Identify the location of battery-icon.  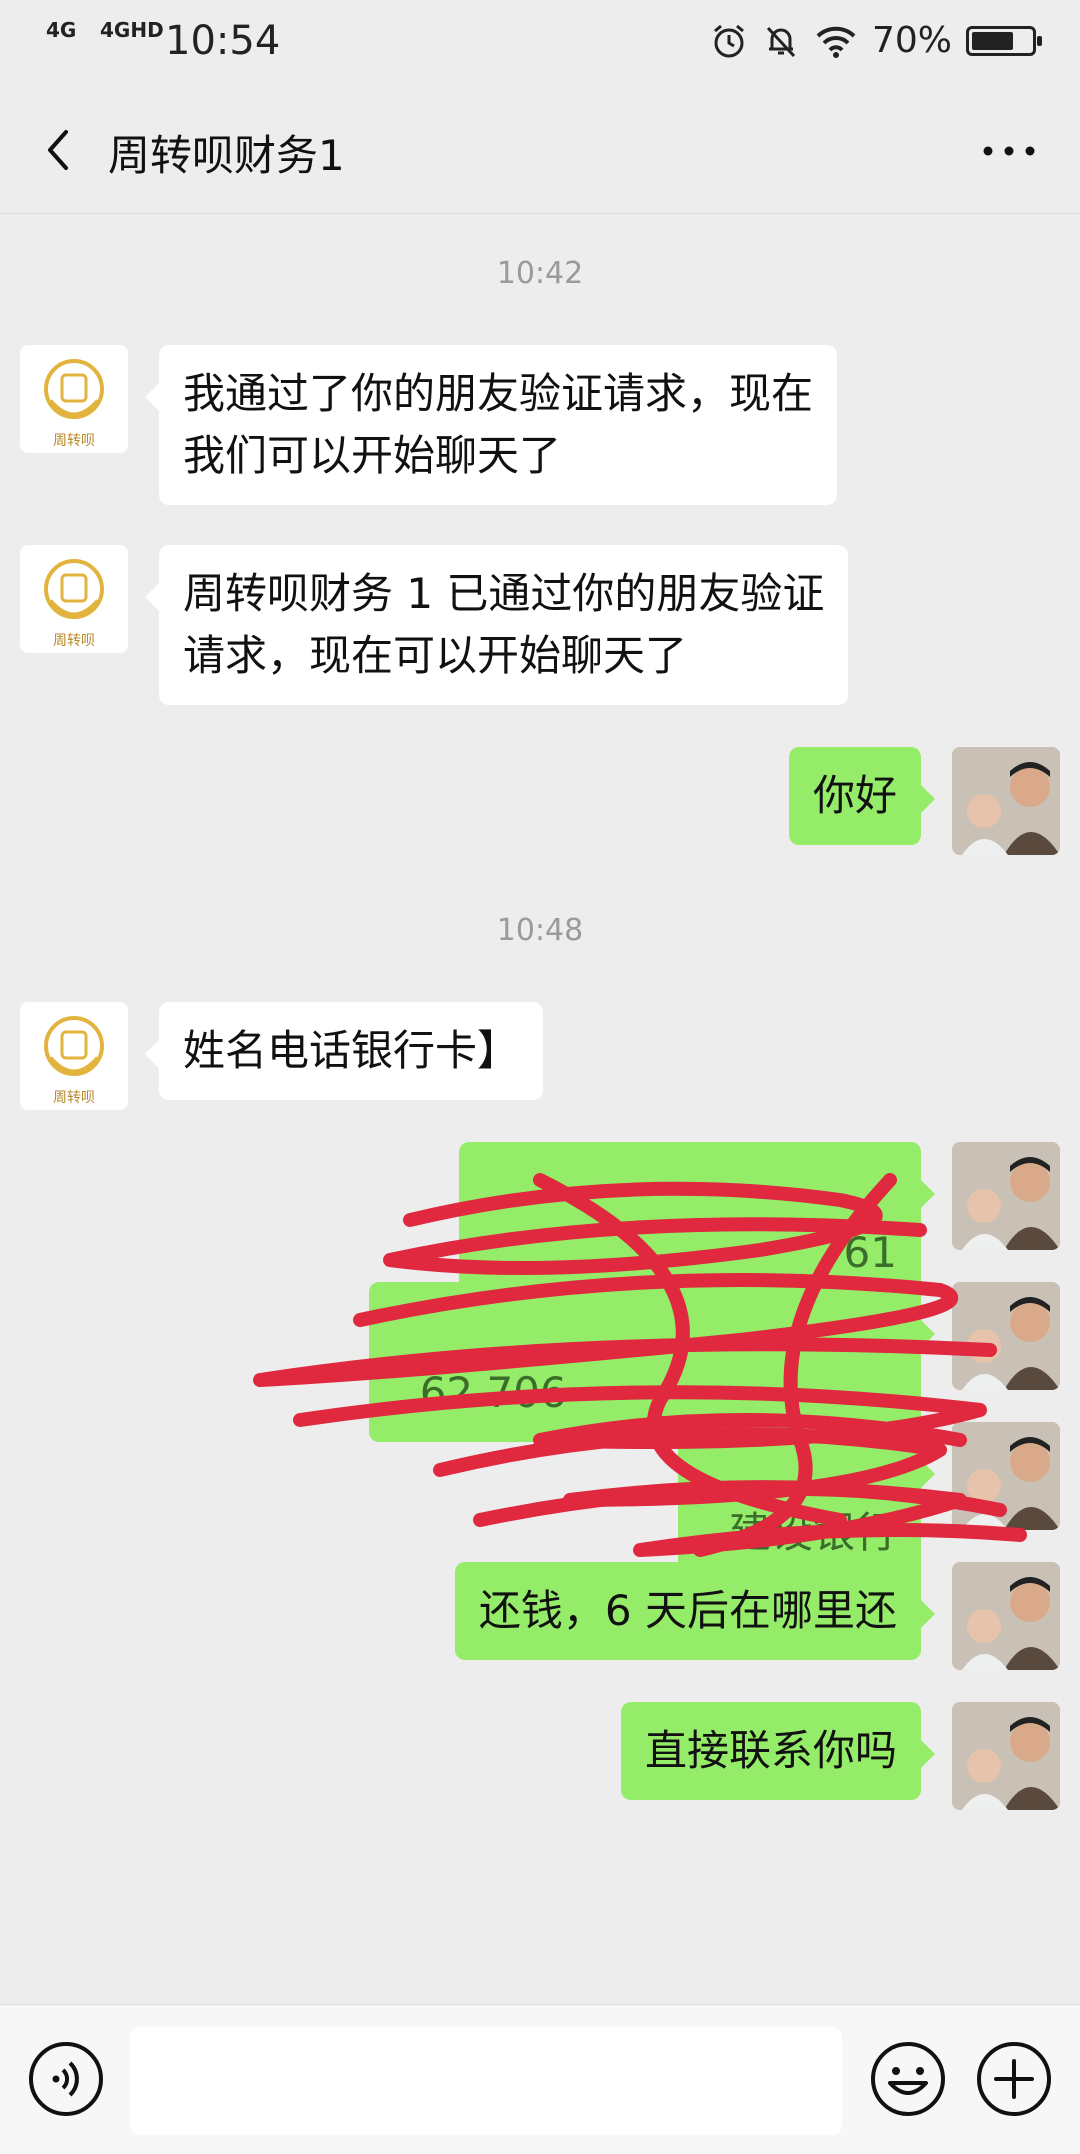
(1004, 40).